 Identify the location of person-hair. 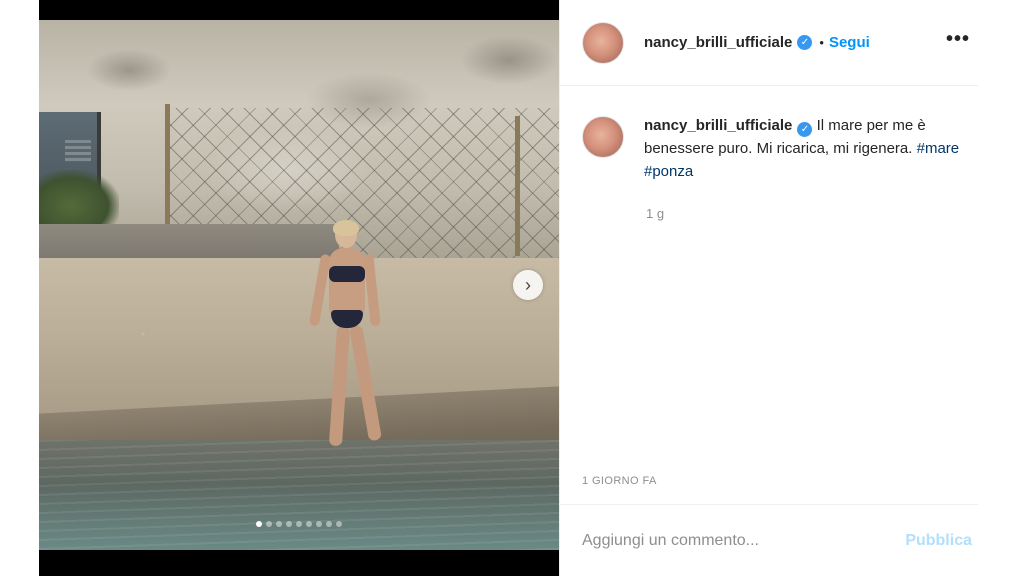
(346, 228).